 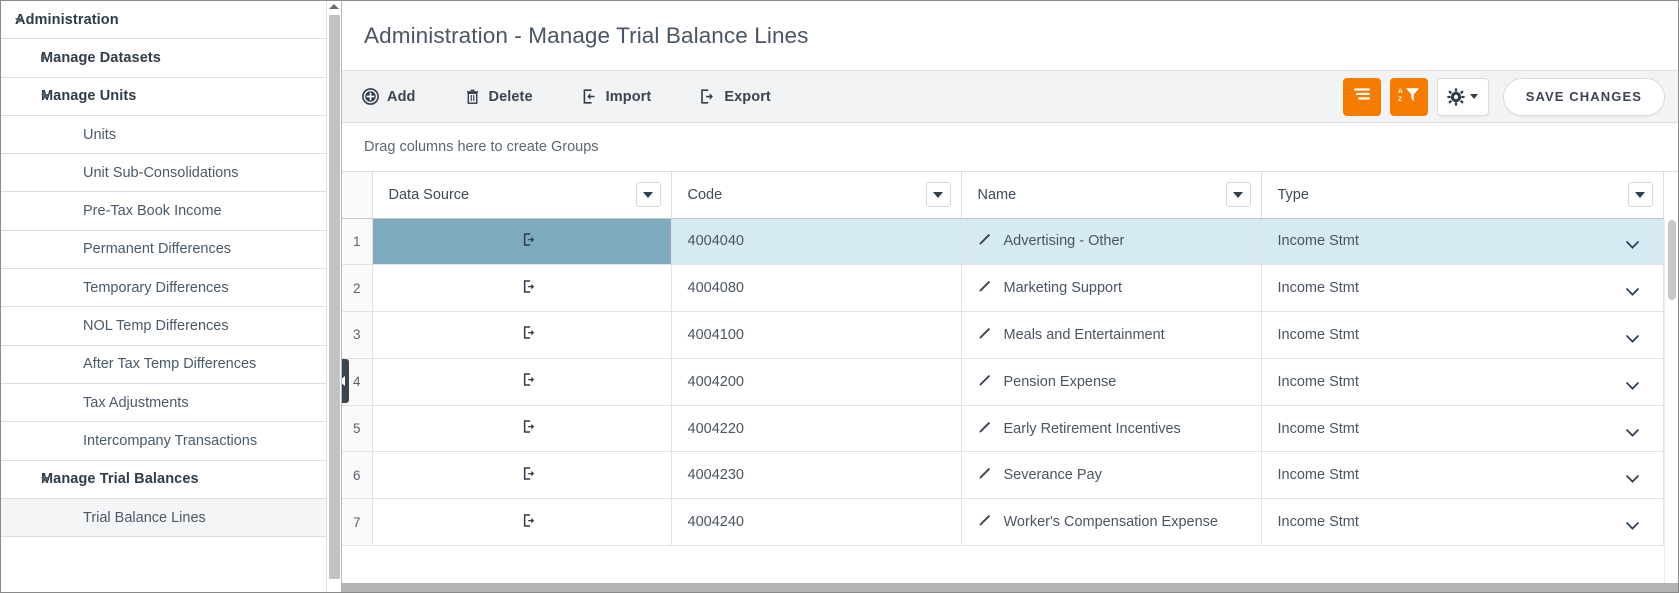 What do you see at coordinates (816, 382) in the screenshot?
I see `cell-code: 4004200` at bounding box center [816, 382].